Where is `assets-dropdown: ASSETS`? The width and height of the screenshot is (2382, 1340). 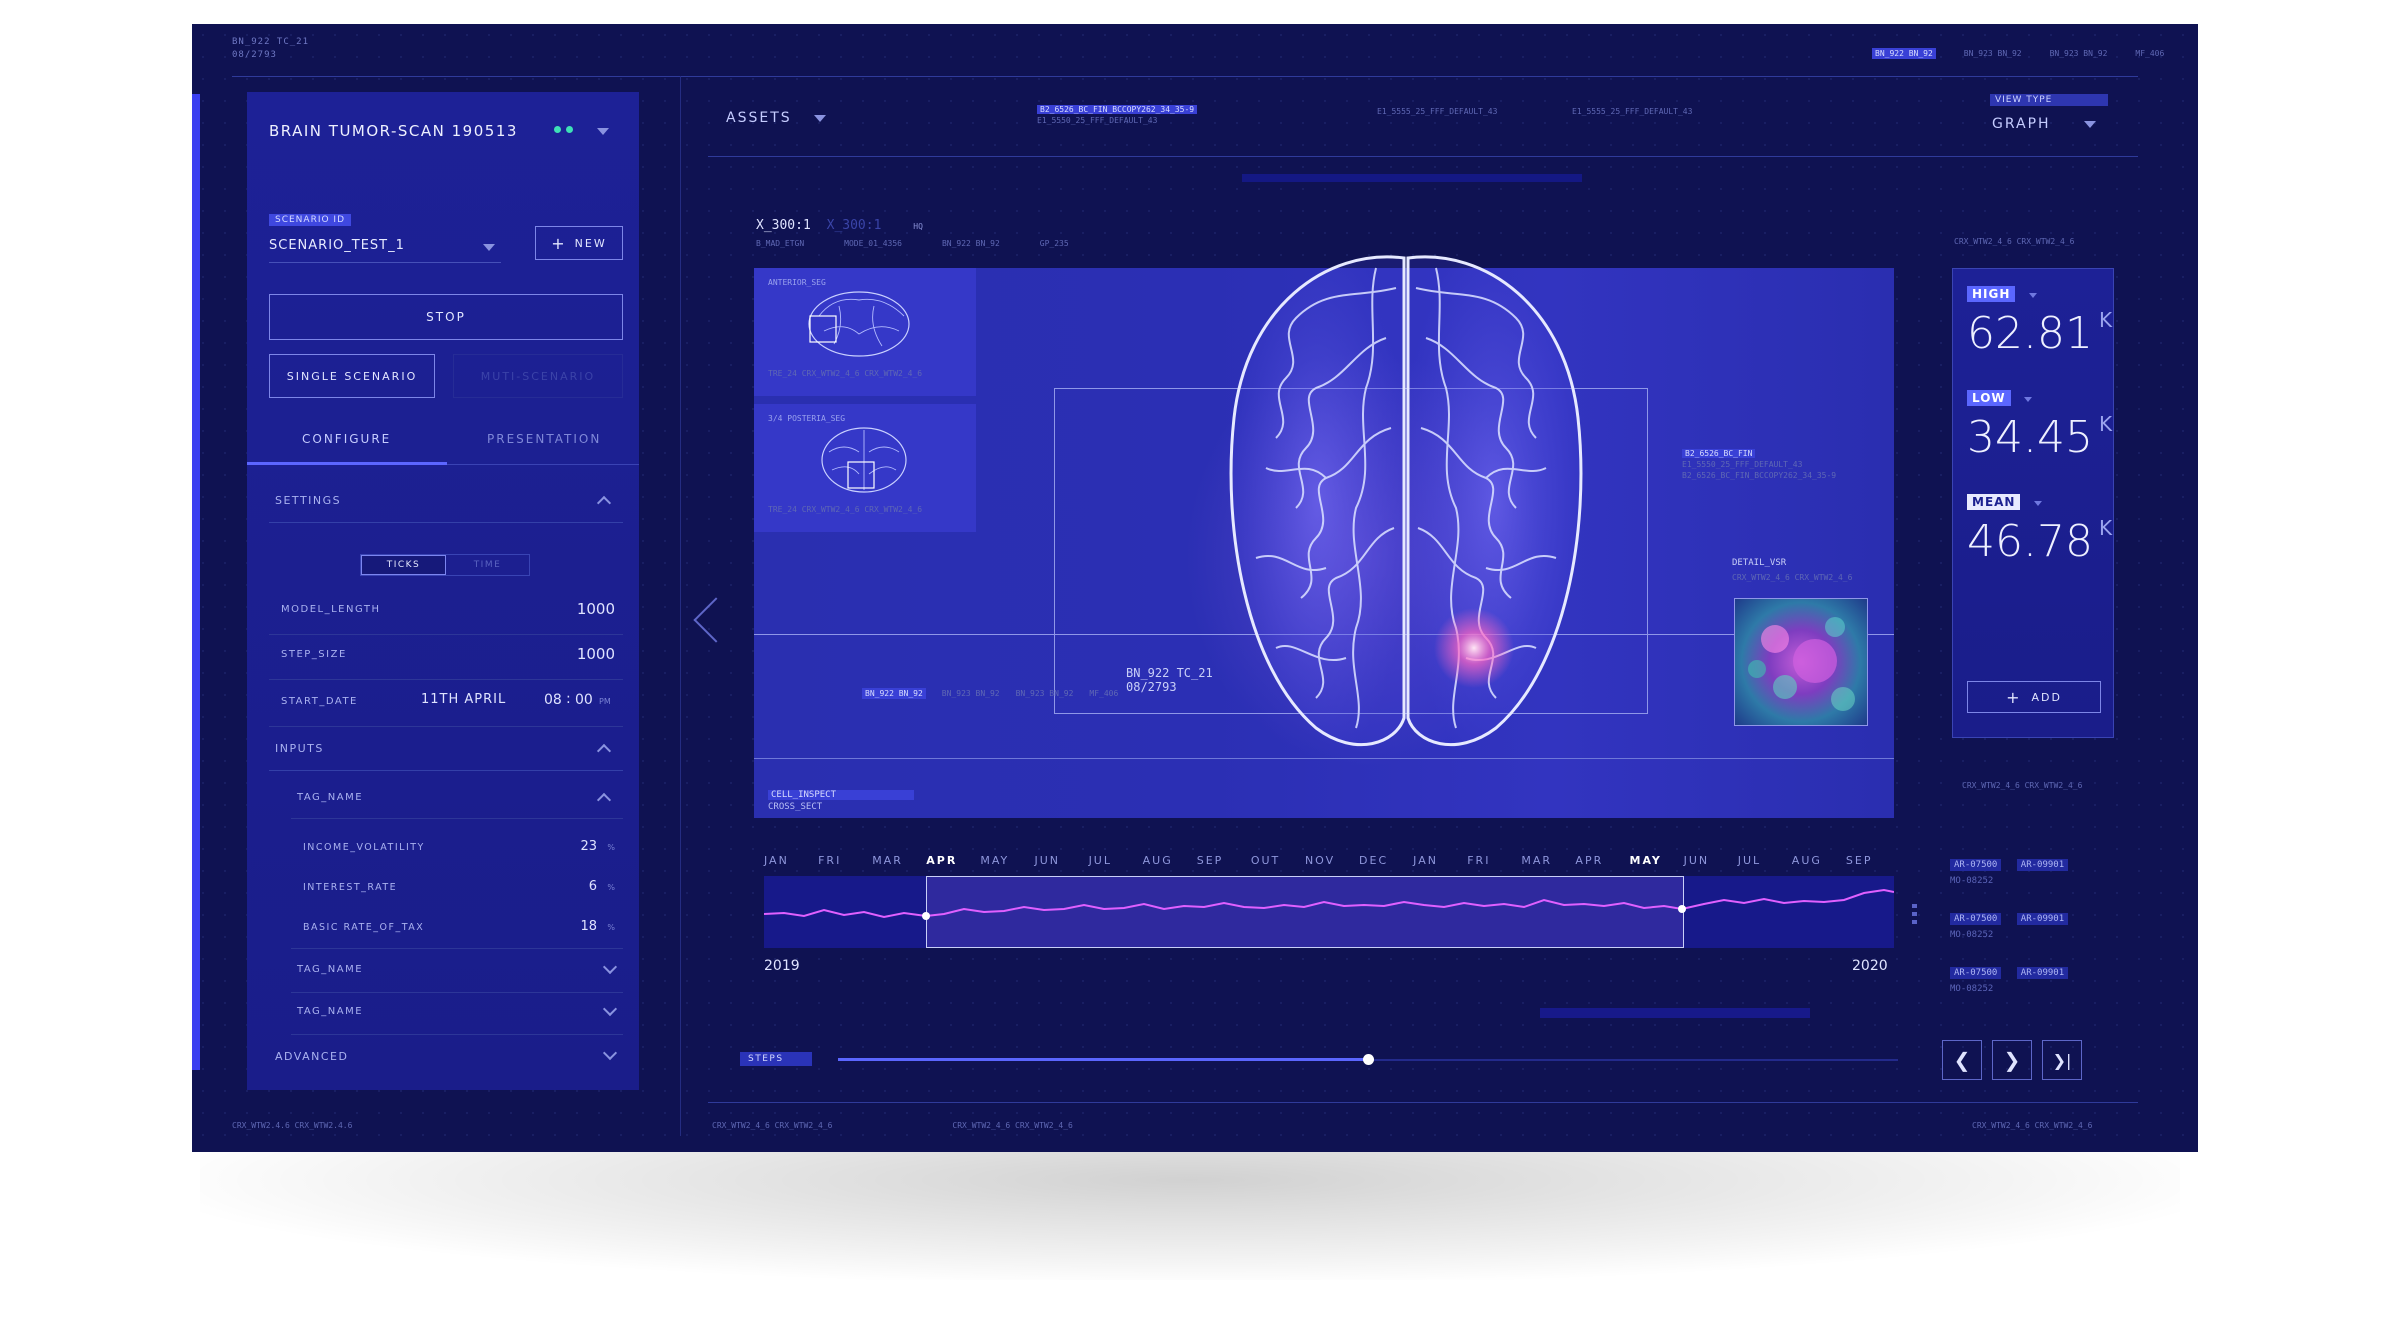 assets-dropdown: ASSETS is located at coordinates (759, 118).